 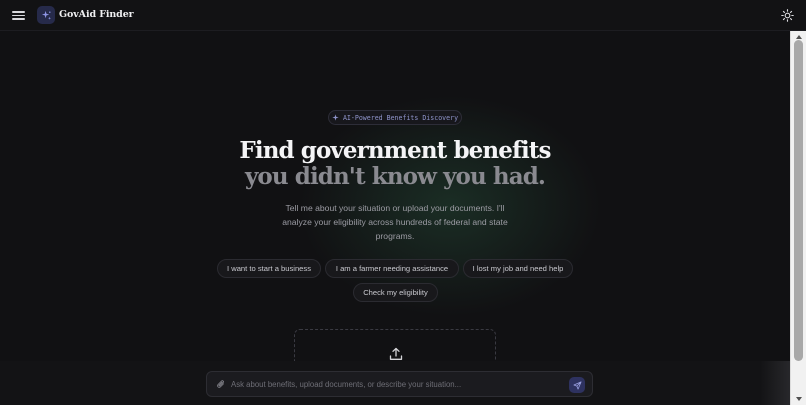 I want to click on ai-badge: AI-Powered Benefits Discovery, so click(x=395, y=117).